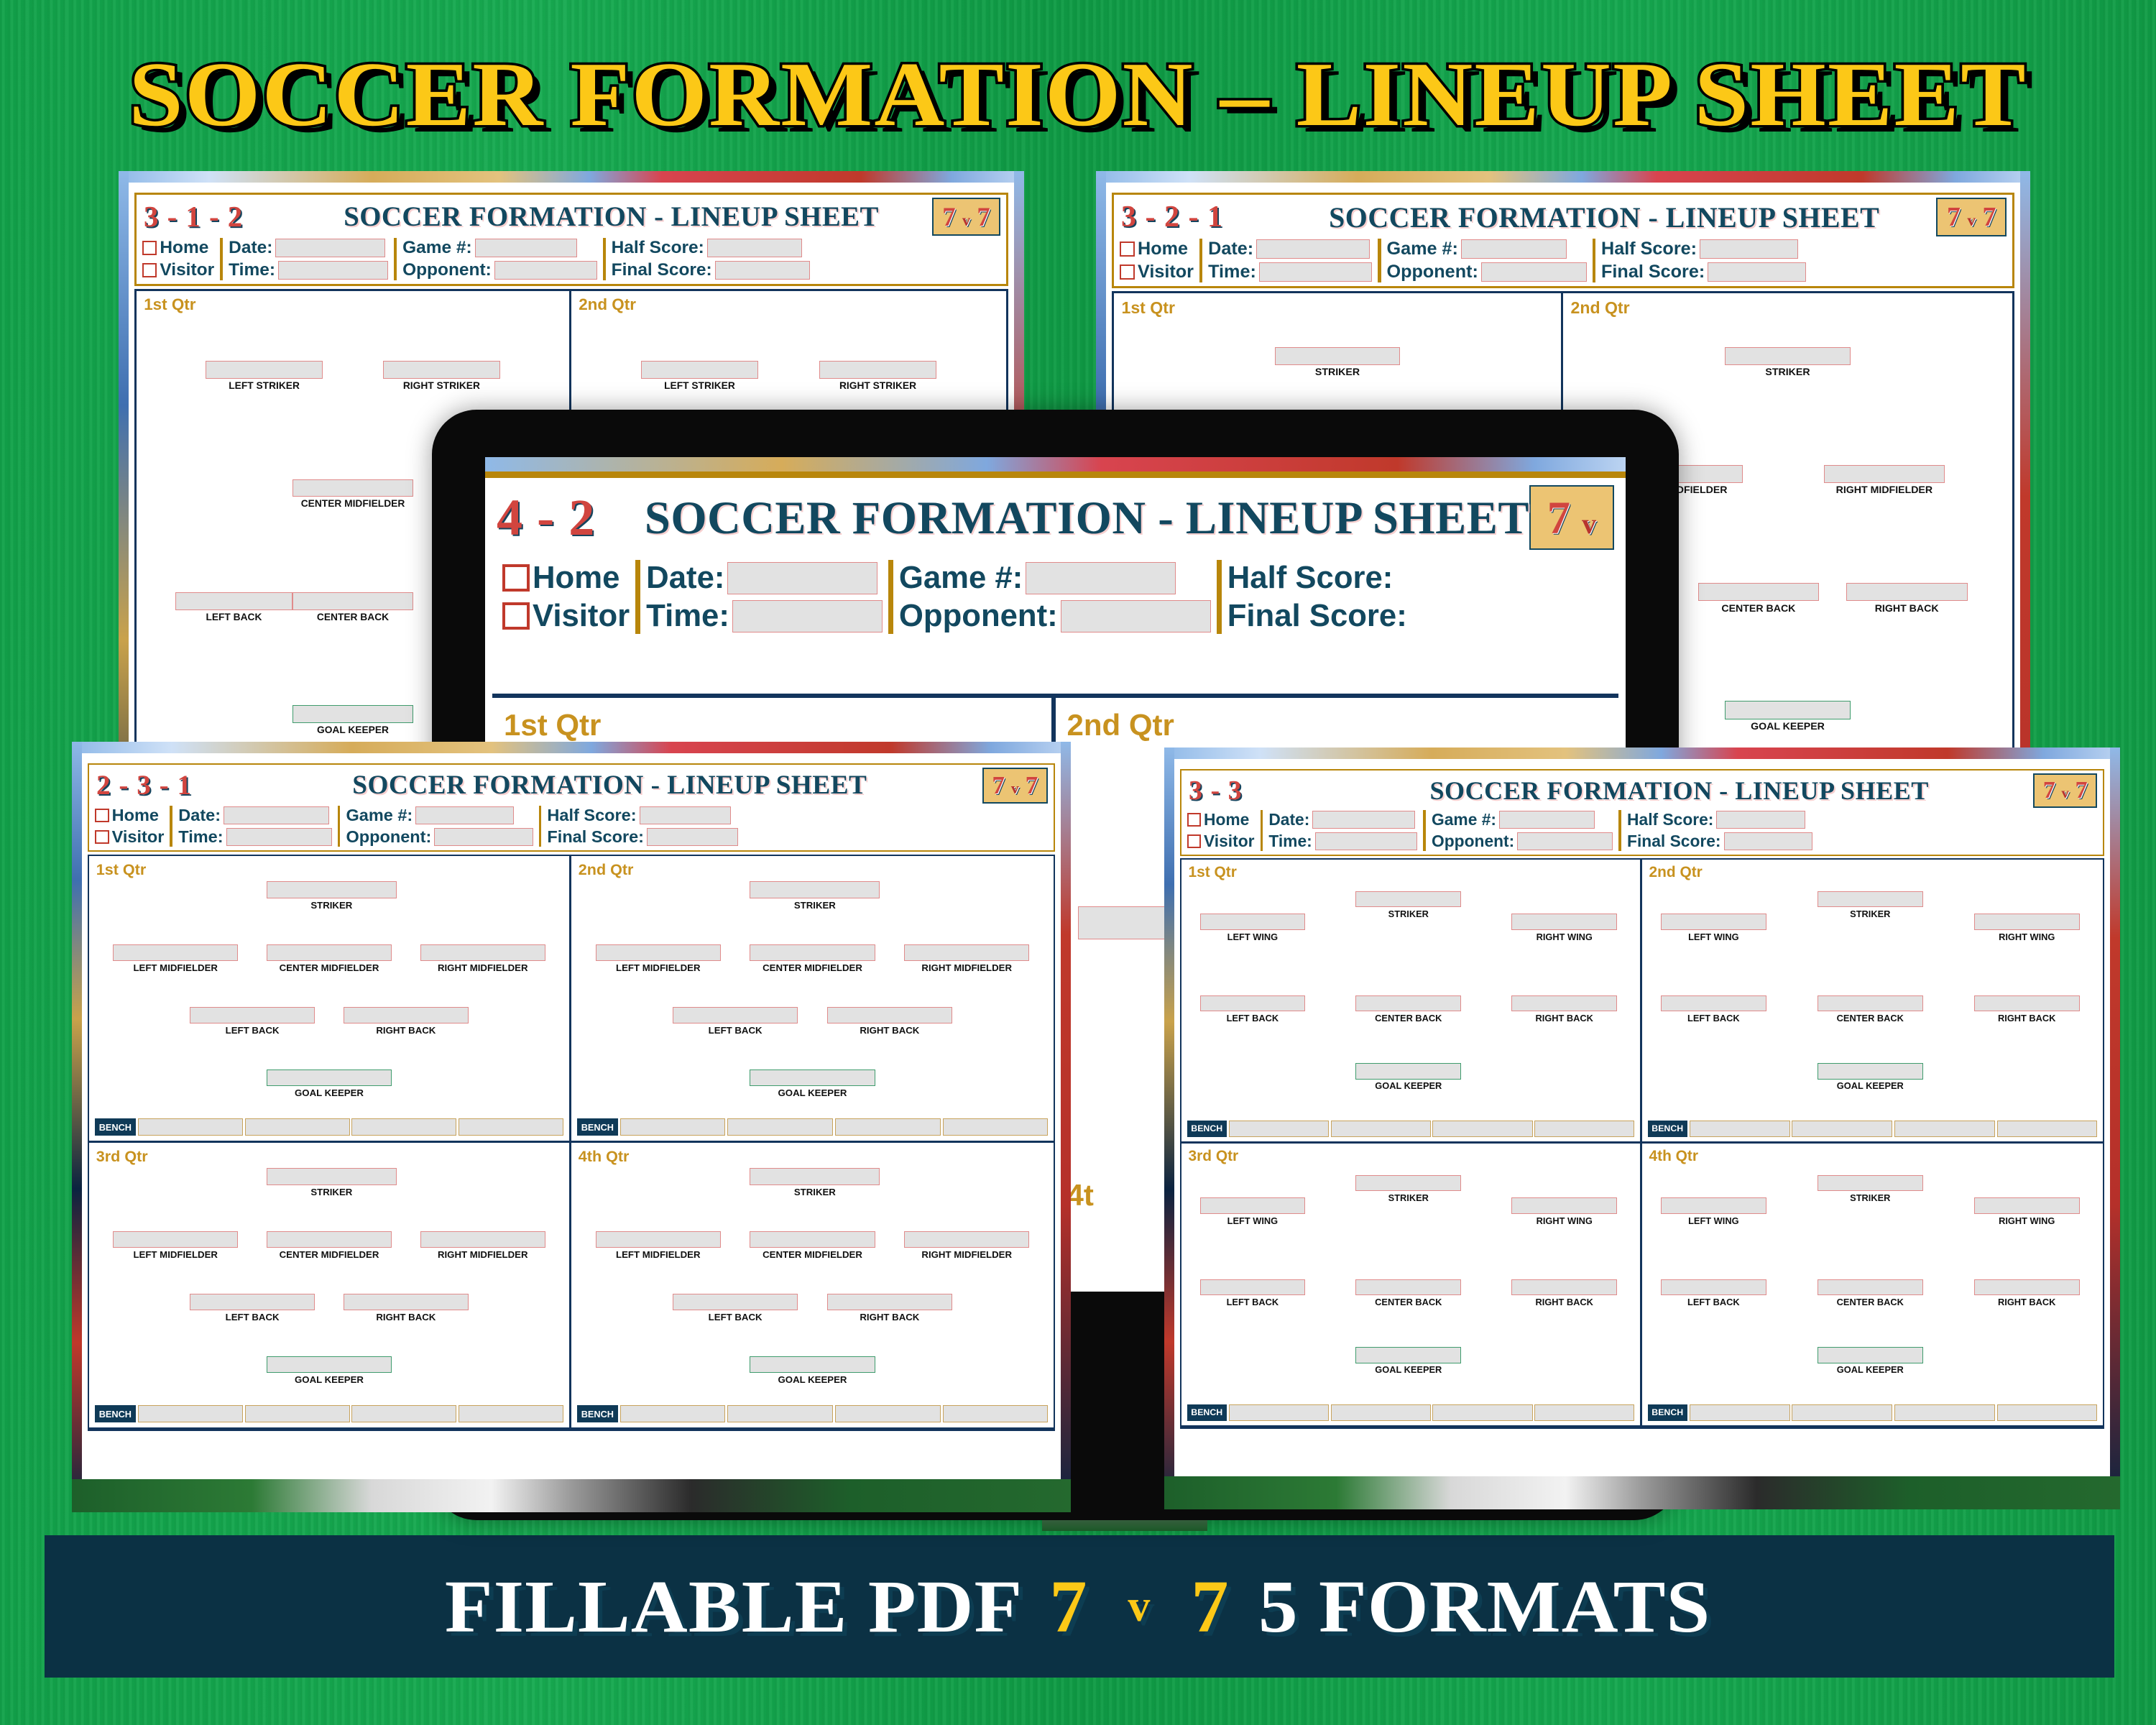 This screenshot has width=2156, height=1725. I want to click on tablet-time-input, so click(808, 616).